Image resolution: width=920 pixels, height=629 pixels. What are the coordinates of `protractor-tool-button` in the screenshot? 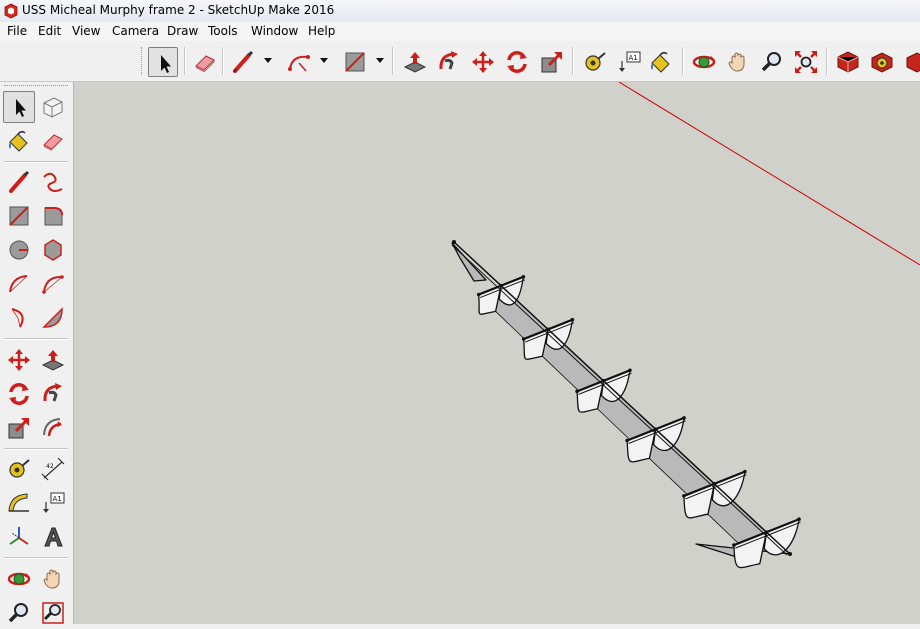 It's located at (19, 503).